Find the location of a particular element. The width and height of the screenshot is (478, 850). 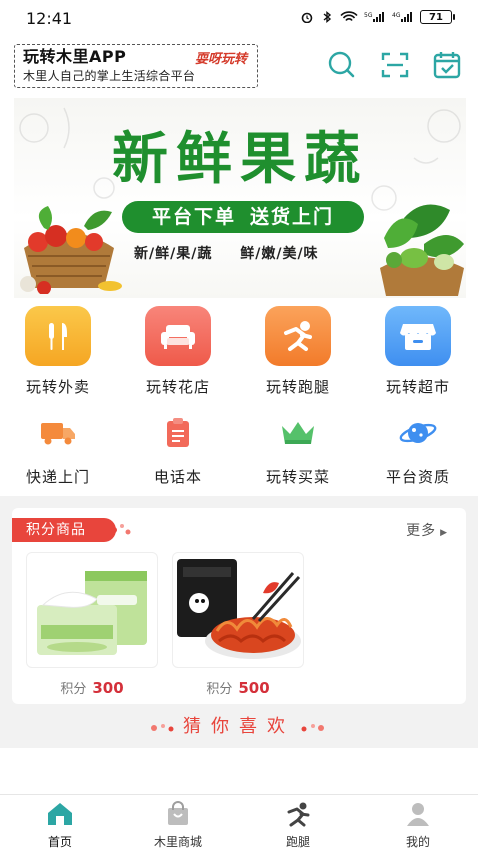

checkin-button is located at coordinates (447, 65).